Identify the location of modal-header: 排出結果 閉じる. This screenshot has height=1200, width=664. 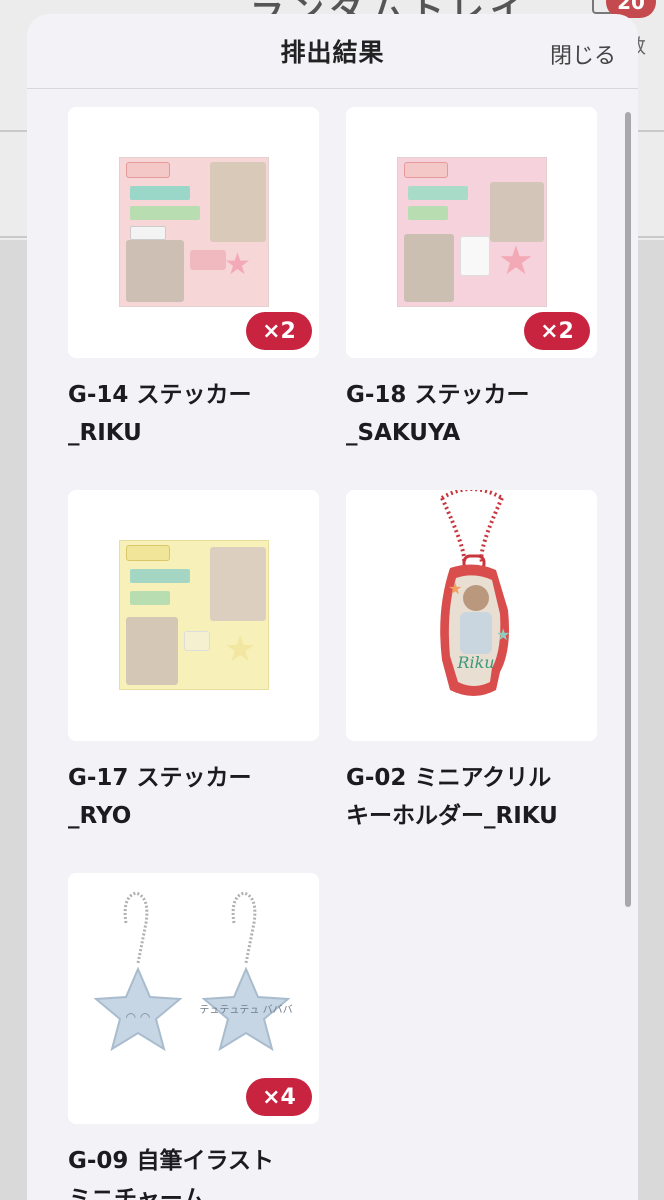
(332, 51).